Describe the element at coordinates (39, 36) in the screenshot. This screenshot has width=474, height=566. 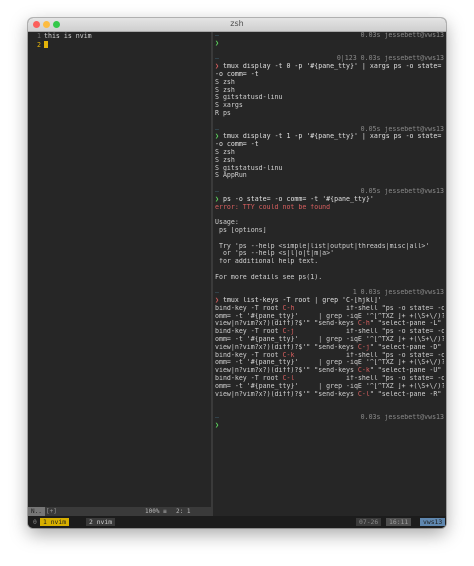
I see `line-number: 1` at that location.